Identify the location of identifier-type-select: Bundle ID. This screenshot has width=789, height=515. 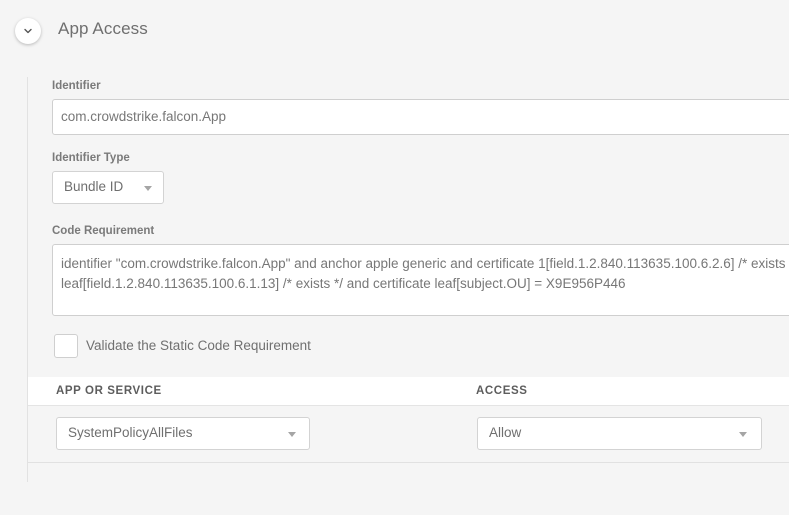
(108, 187).